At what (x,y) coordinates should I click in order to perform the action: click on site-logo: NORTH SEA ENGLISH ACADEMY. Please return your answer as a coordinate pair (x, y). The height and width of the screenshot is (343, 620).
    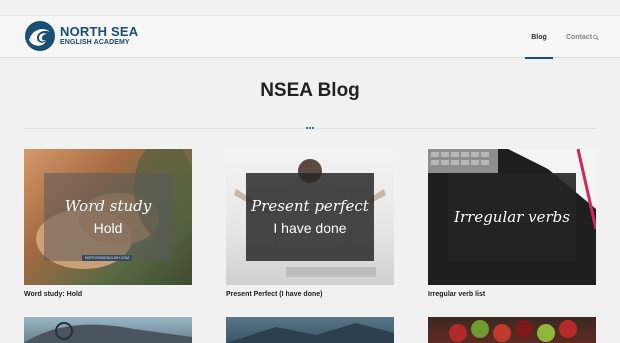
    Looking at the image, I should click on (81, 36).